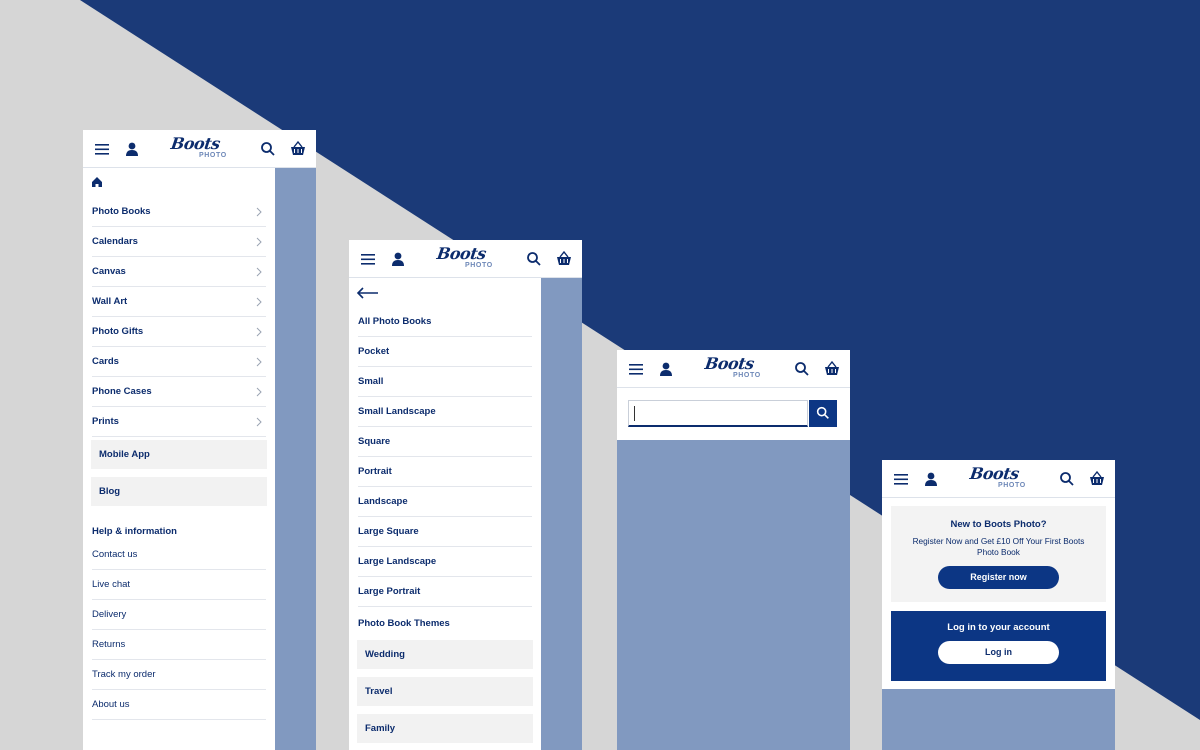 The image size is (1200, 750). Describe the element at coordinates (179, 392) in the screenshot. I see `menu-item-phone-cases: Phone Cases` at that location.